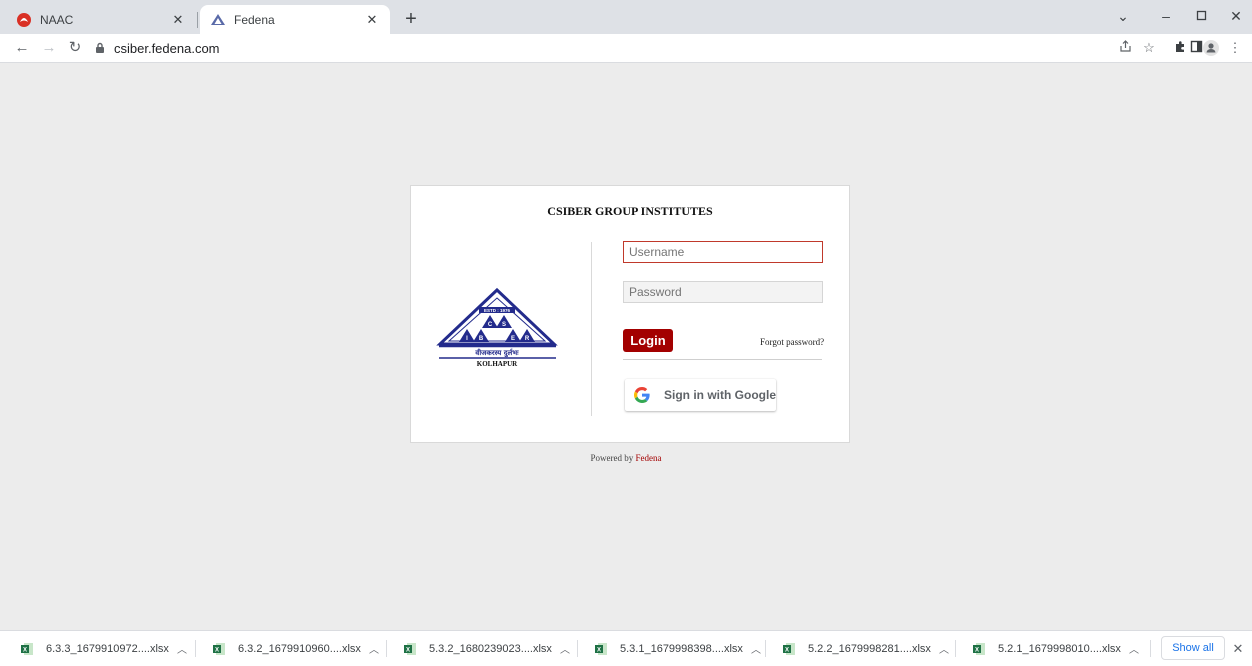 Image resolution: width=1252 pixels, height=666 pixels. Describe the element at coordinates (254, 19) in the screenshot. I see `tab-title: Fedena` at that location.